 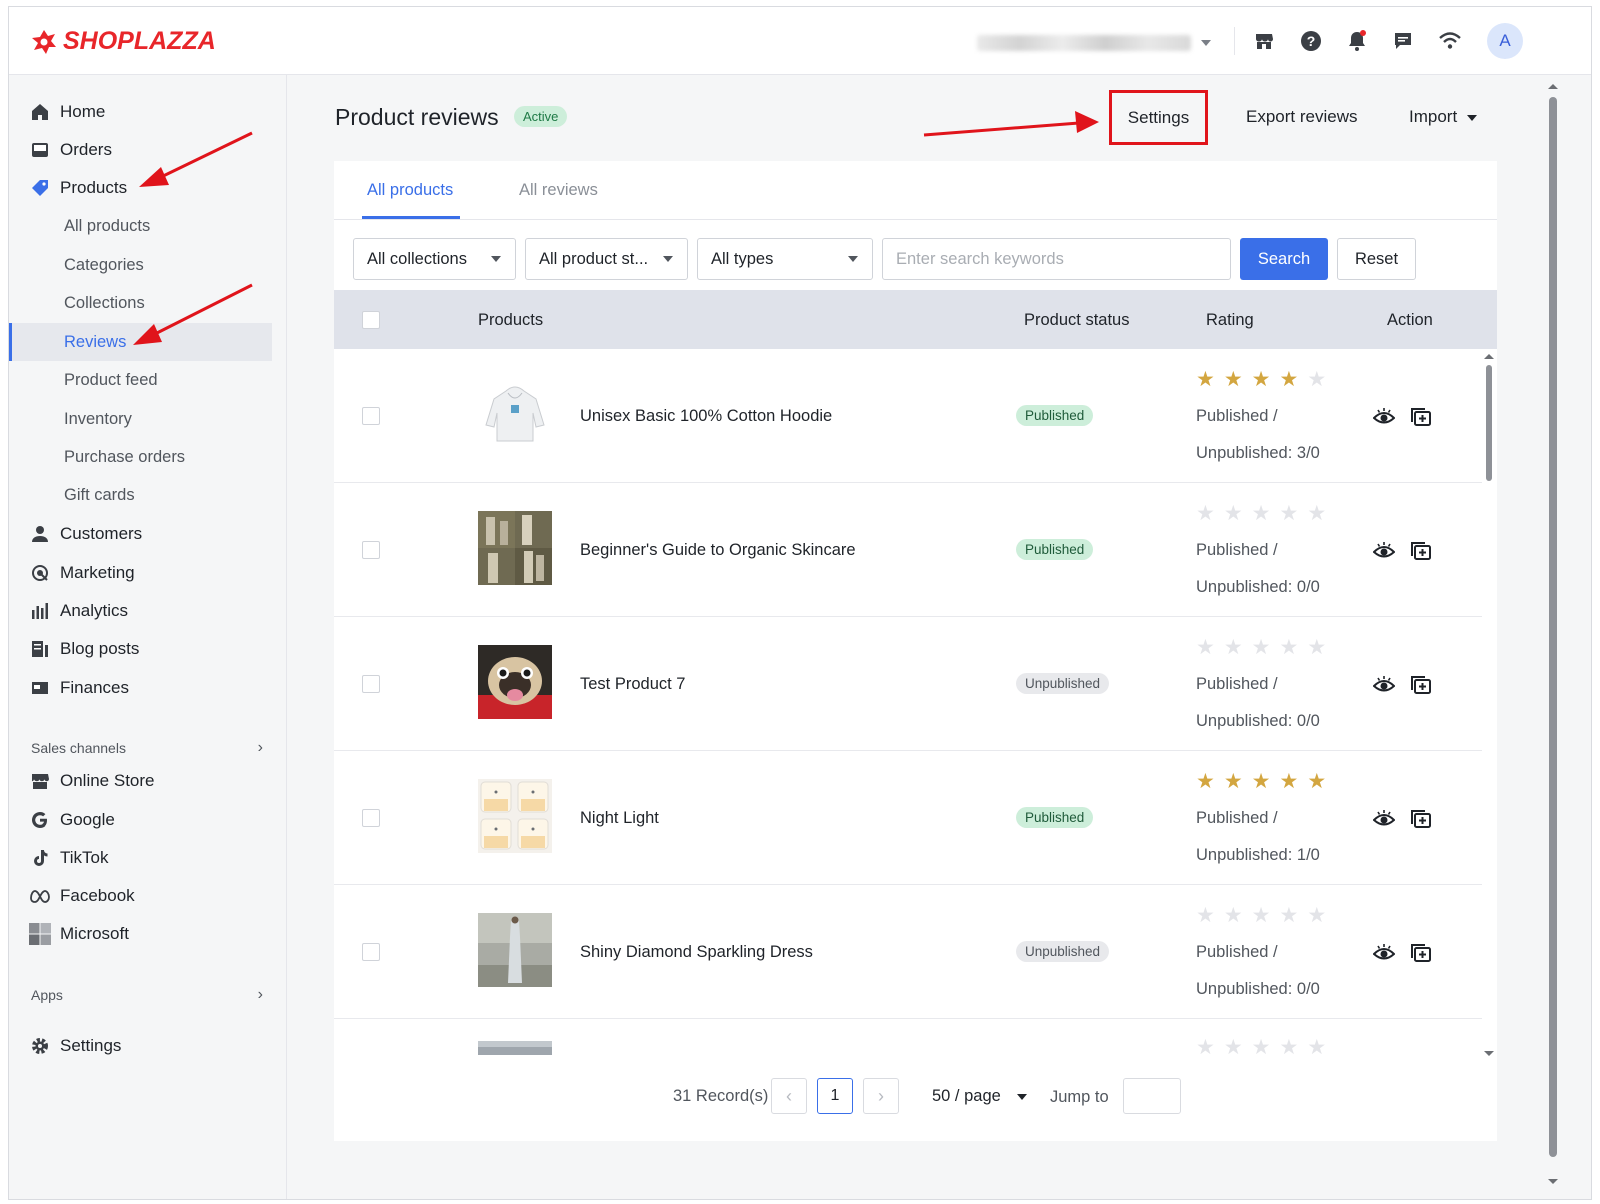 What do you see at coordinates (47, 995) in the screenshot?
I see `section-label: Apps` at bounding box center [47, 995].